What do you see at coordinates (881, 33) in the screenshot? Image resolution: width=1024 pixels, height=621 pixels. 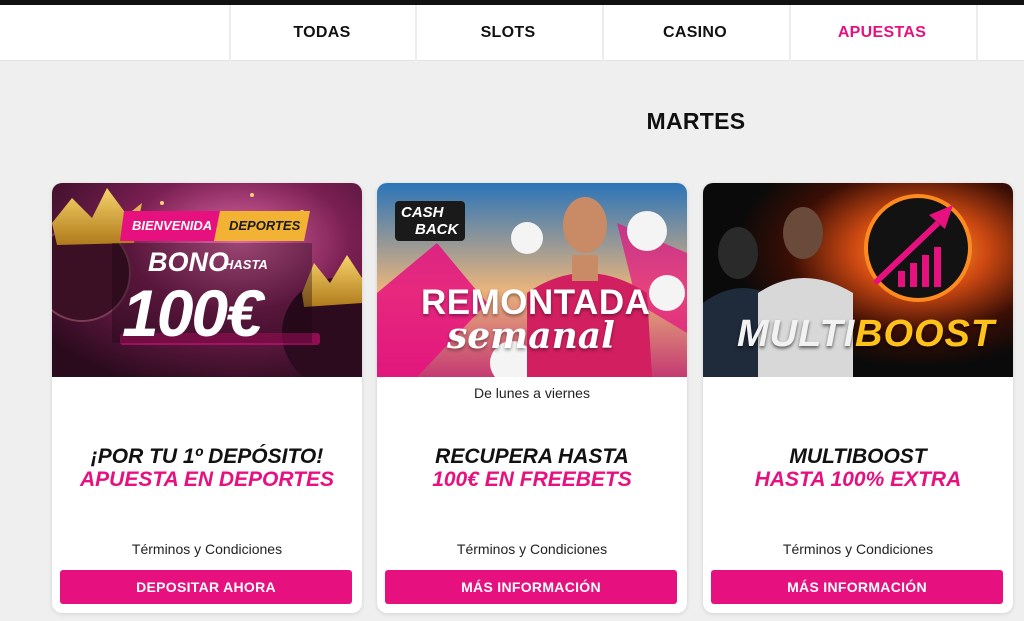 I see `tab-apuestas: APUESTAS` at bounding box center [881, 33].